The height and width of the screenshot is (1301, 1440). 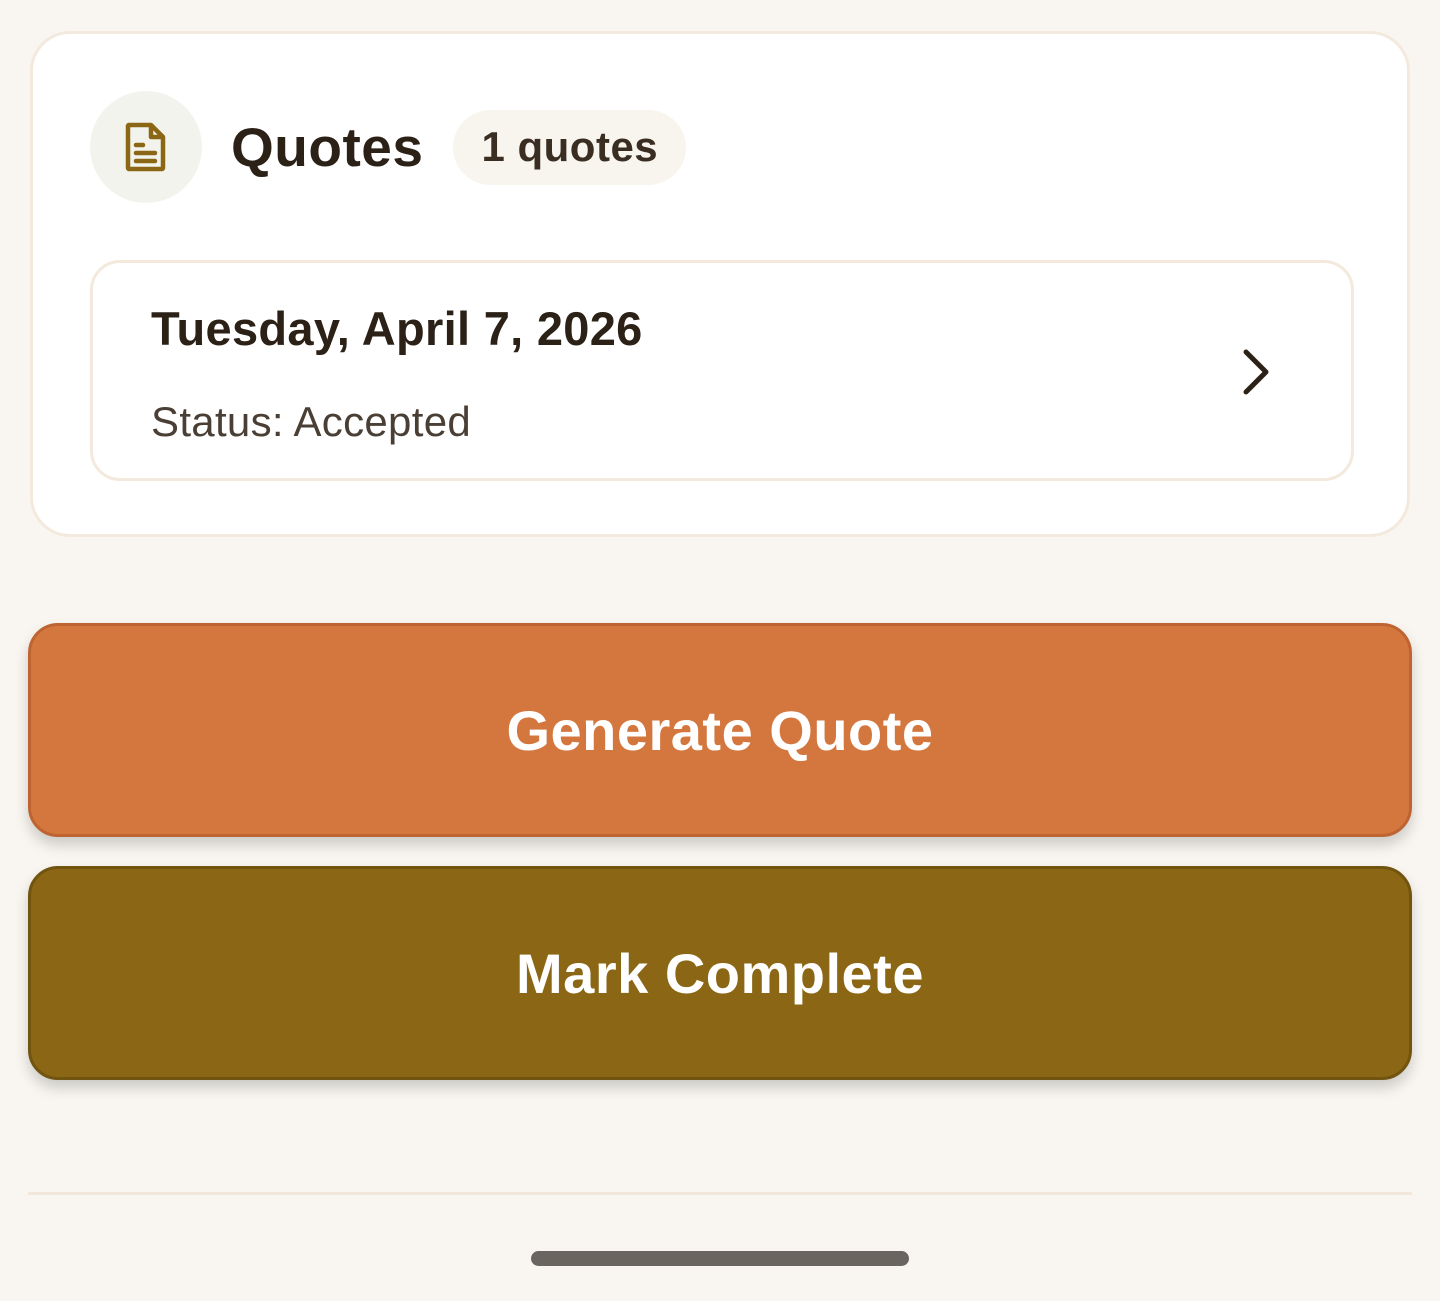 What do you see at coordinates (720, 1193) in the screenshot?
I see `divider` at bounding box center [720, 1193].